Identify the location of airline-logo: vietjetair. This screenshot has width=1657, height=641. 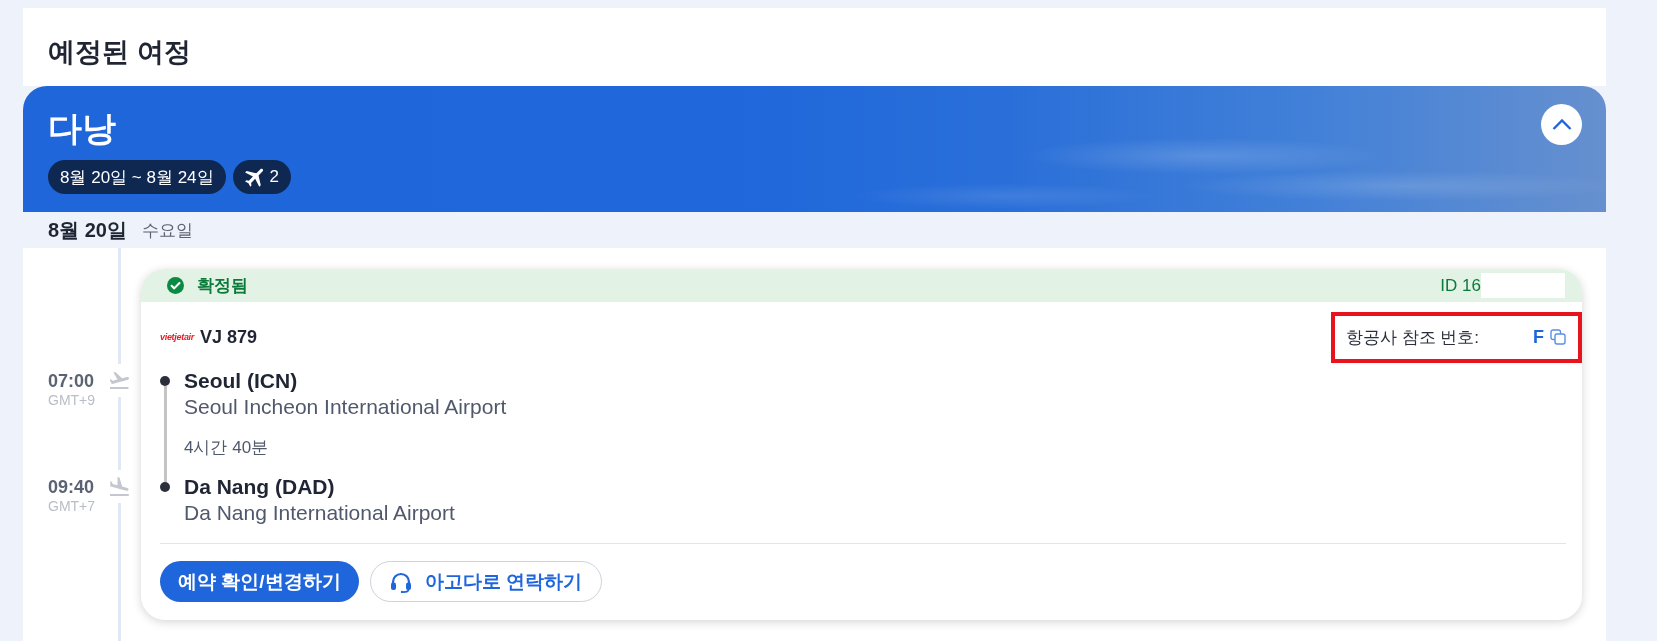
(177, 337).